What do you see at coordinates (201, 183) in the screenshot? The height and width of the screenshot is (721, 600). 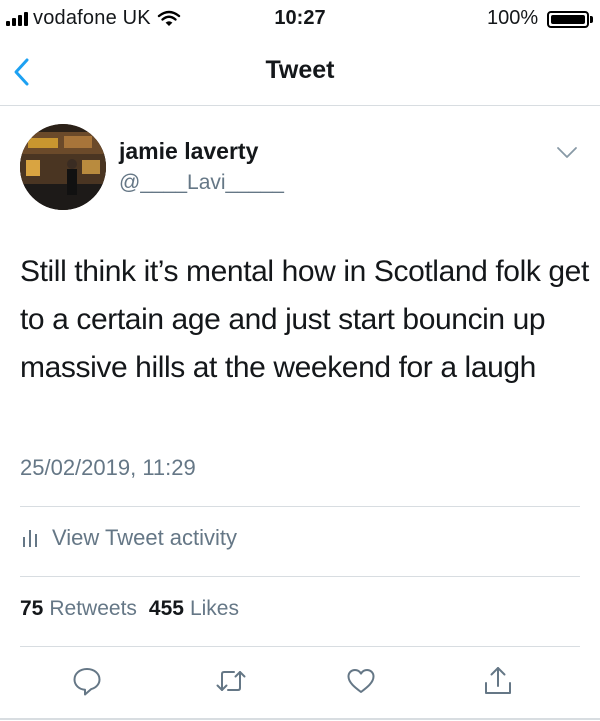 I see `author-handle: @____Lavi_____` at bounding box center [201, 183].